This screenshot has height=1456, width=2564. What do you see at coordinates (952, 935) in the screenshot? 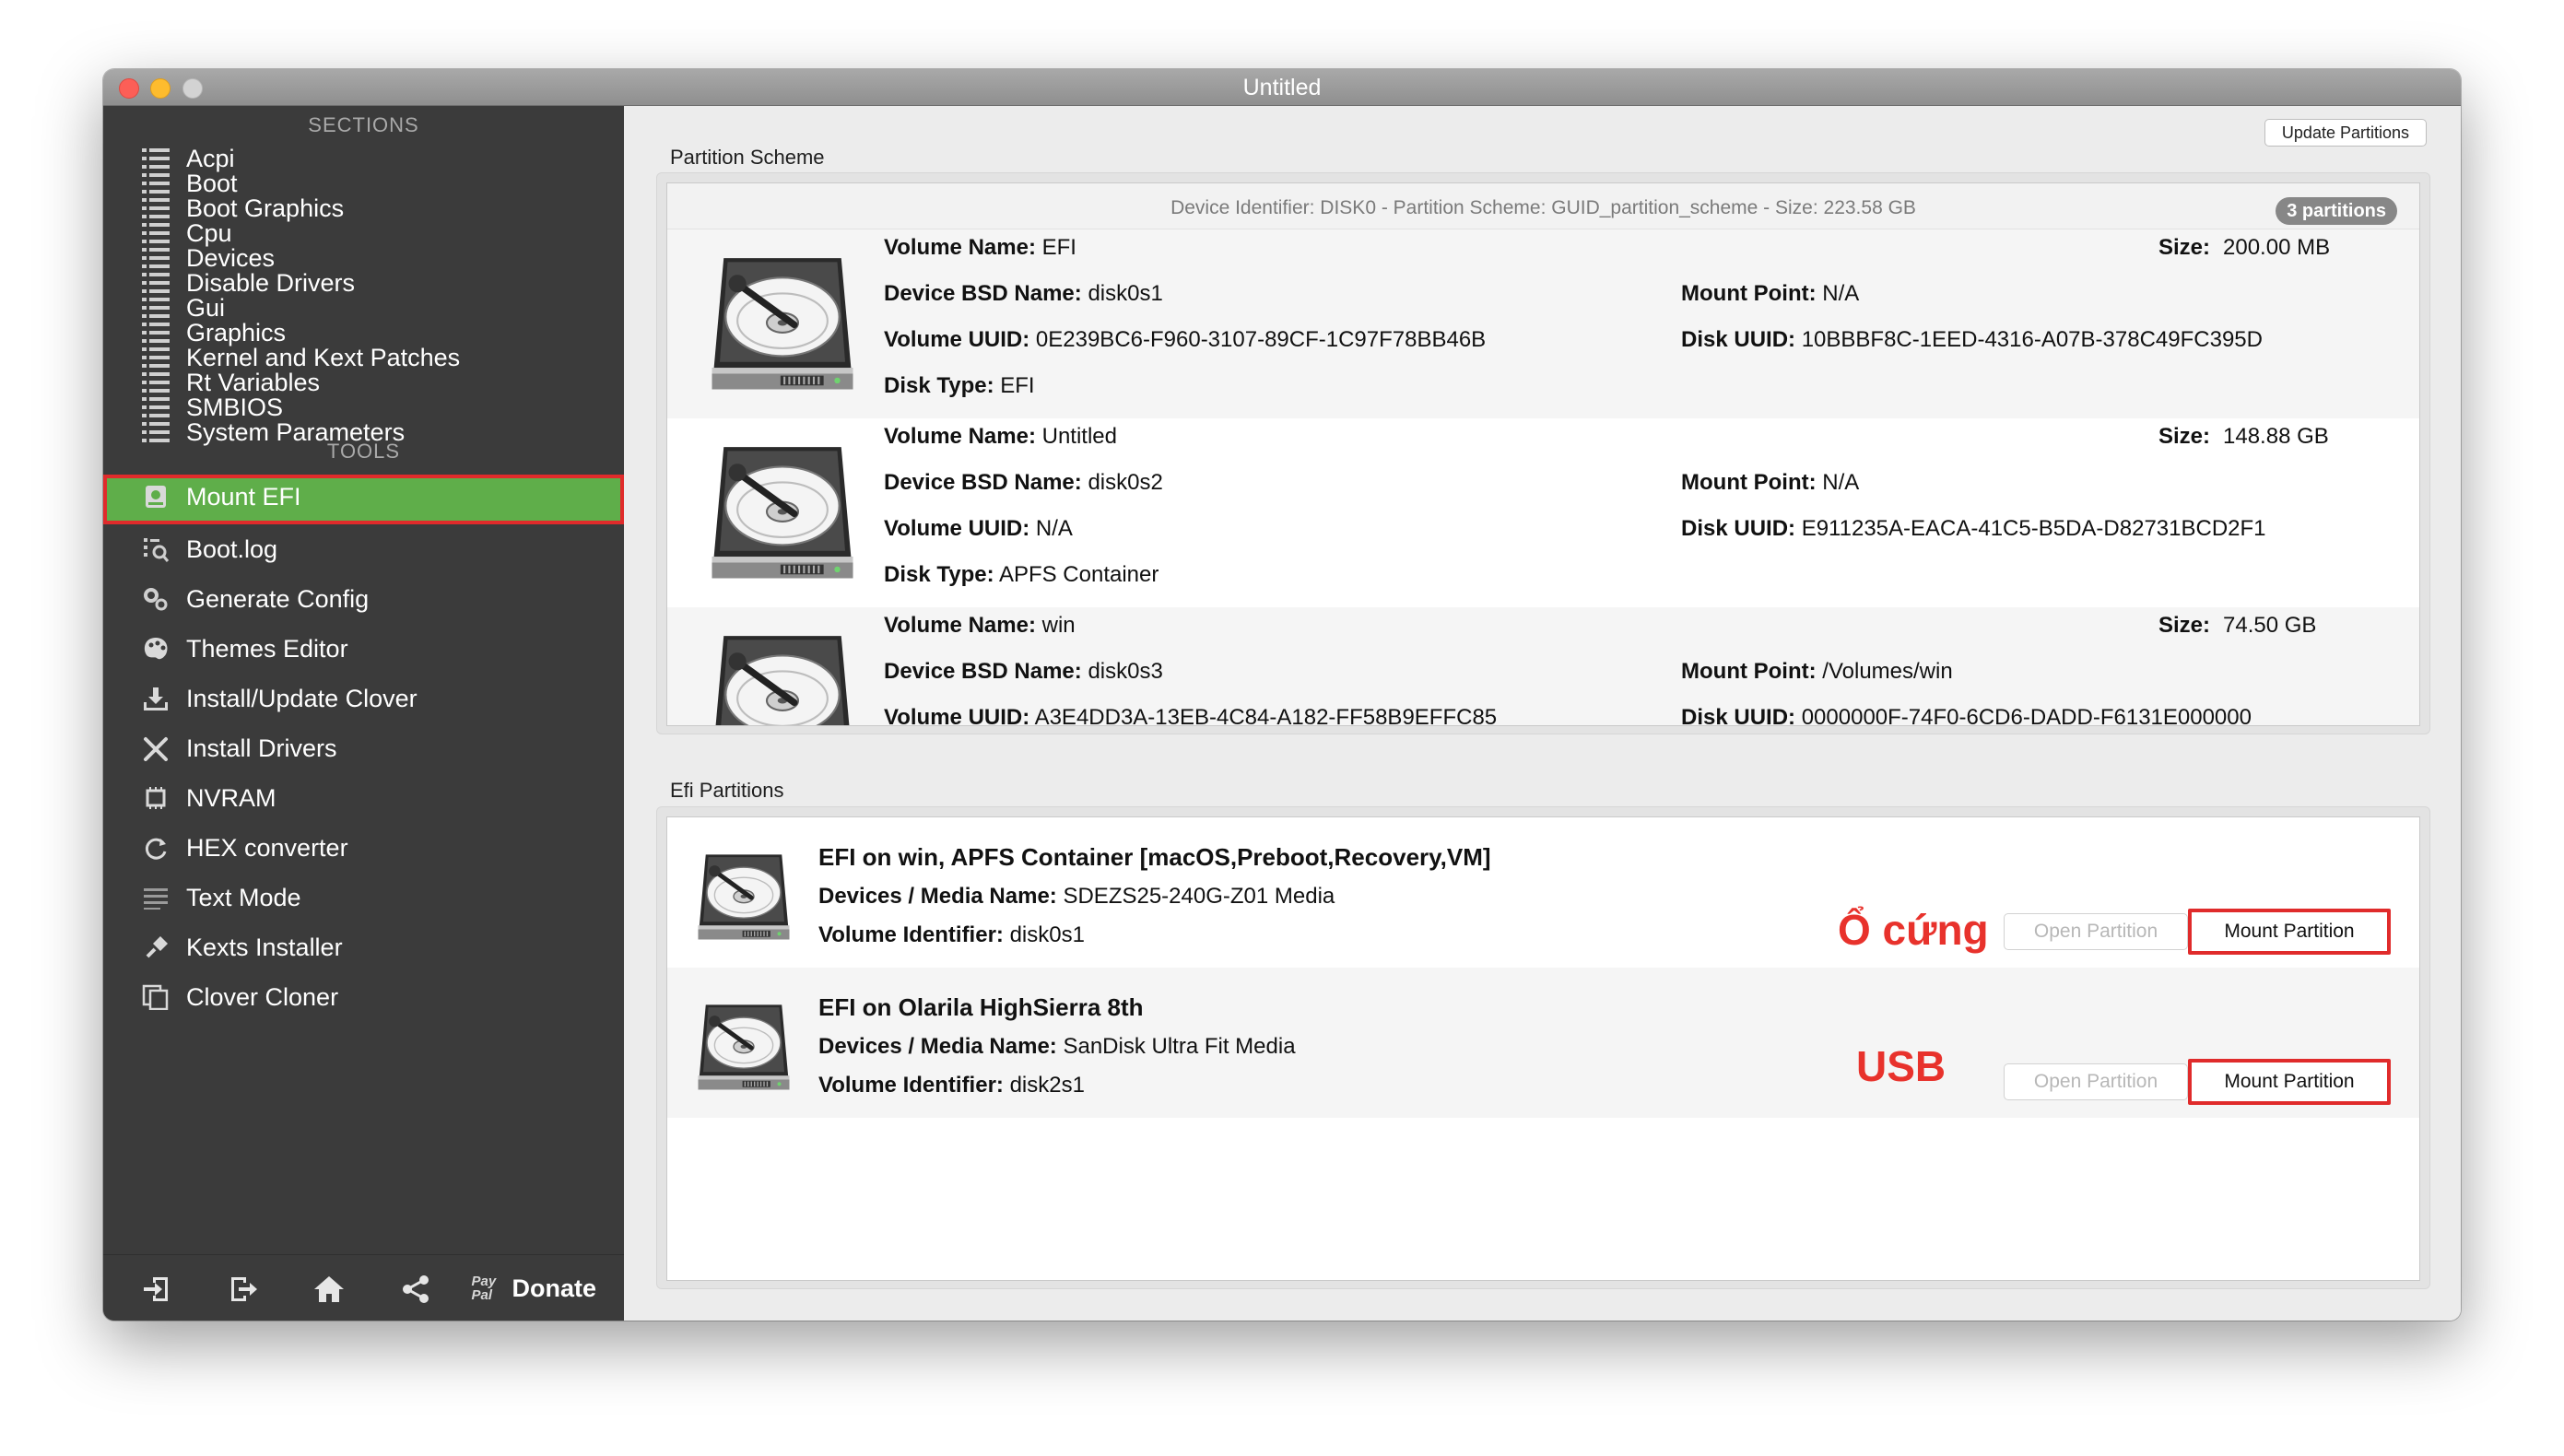
I see `efi-volume-identifier: Volume Identifier: disk0s1` at bounding box center [952, 935].